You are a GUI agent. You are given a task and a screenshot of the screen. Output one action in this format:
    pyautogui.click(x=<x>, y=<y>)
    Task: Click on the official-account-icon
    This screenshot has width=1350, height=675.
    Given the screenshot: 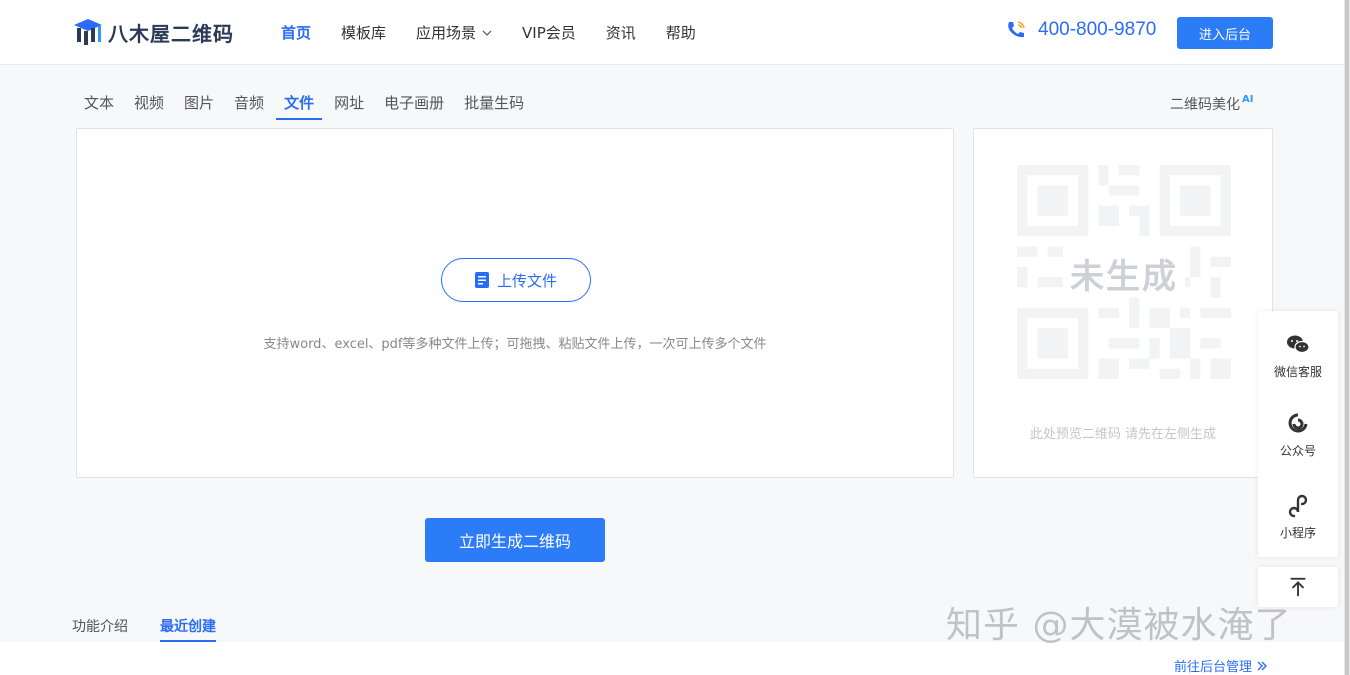 What is the action you would take?
    pyautogui.click(x=1298, y=423)
    